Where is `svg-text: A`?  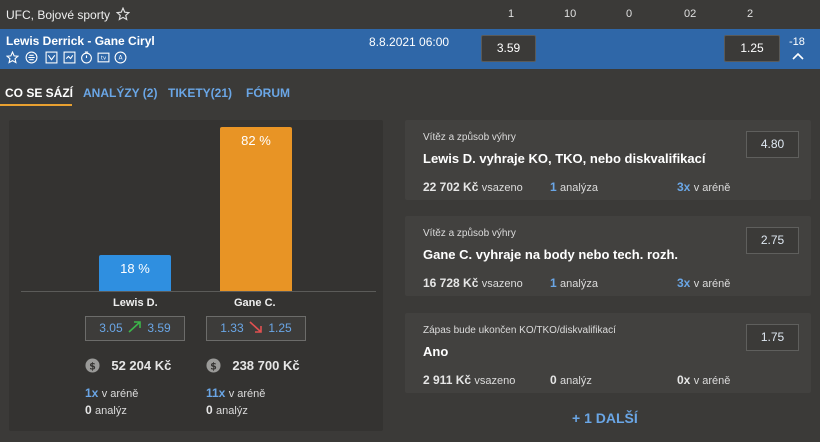 svg-text: A is located at coordinates (120, 58).